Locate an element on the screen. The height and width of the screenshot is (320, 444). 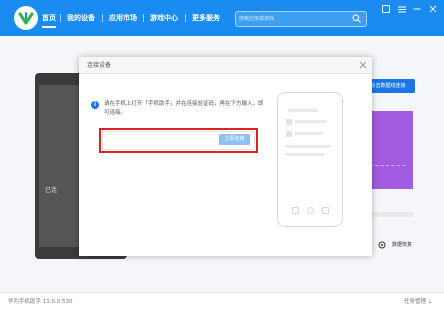
status-bar: 华为手机助手 11.0.0.530 任务管理 ⇣ is located at coordinates (222, 306).